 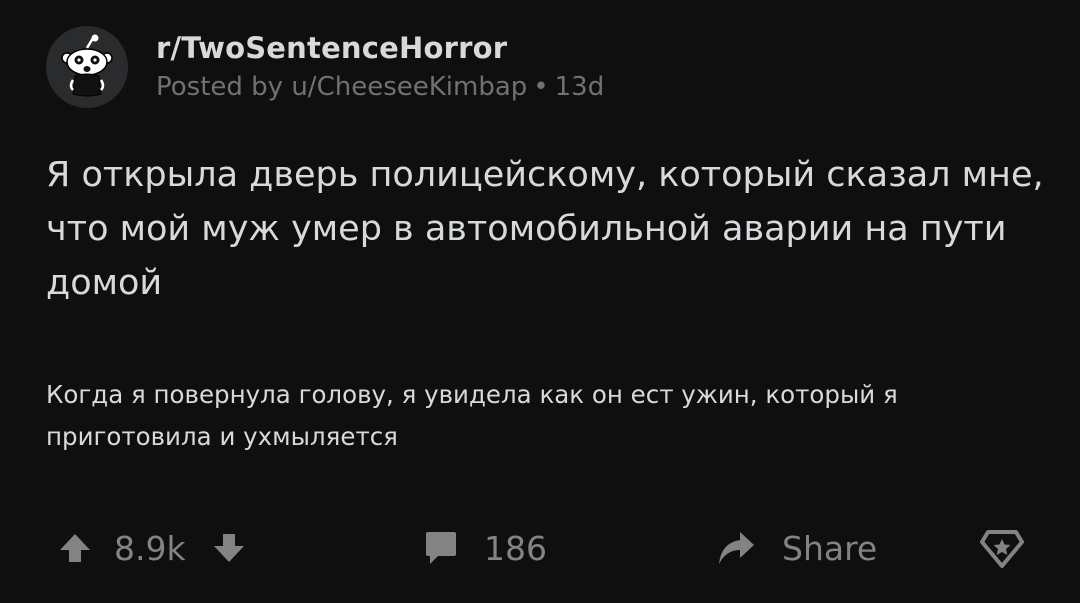 I want to click on arrow-up-icon, so click(x=75, y=548).